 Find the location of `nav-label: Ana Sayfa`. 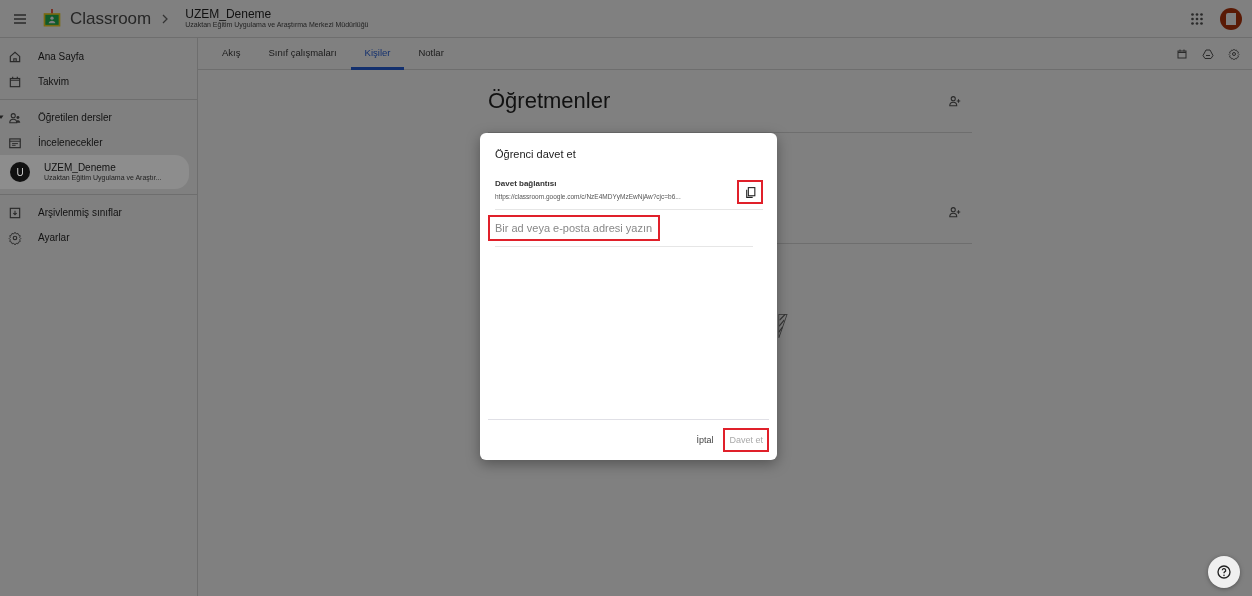

nav-label: Ana Sayfa is located at coordinates (61, 56).